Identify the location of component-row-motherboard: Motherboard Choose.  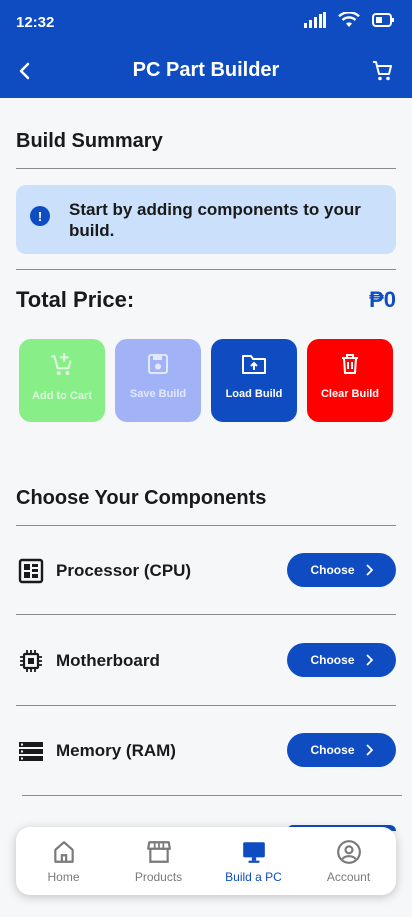
(206, 661).